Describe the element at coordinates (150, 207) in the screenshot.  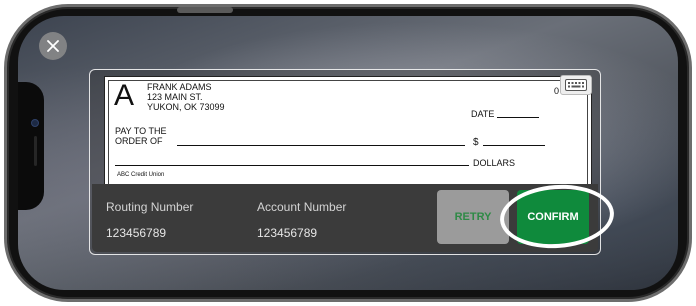
I see `routing-number-label: Routing Number` at that location.